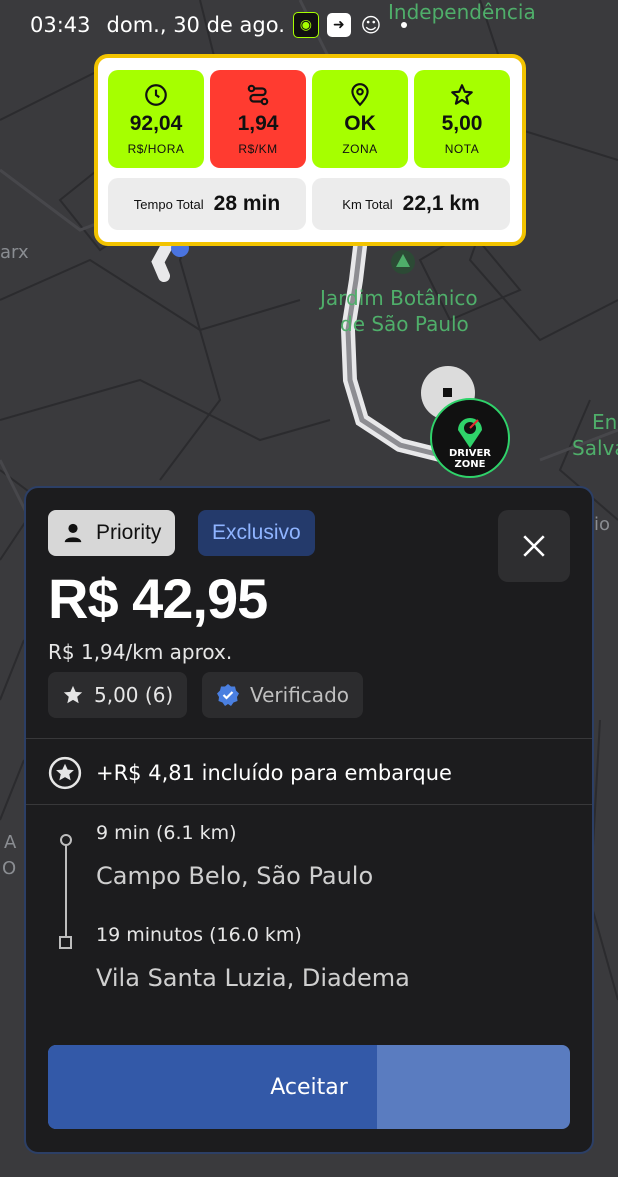 This screenshot has width=618, height=1177. What do you see at coordinates (207, 204) in the screenshot?
I see `tempo-total-box: Tempo Total 28 min` at bounding box center [207, 204].